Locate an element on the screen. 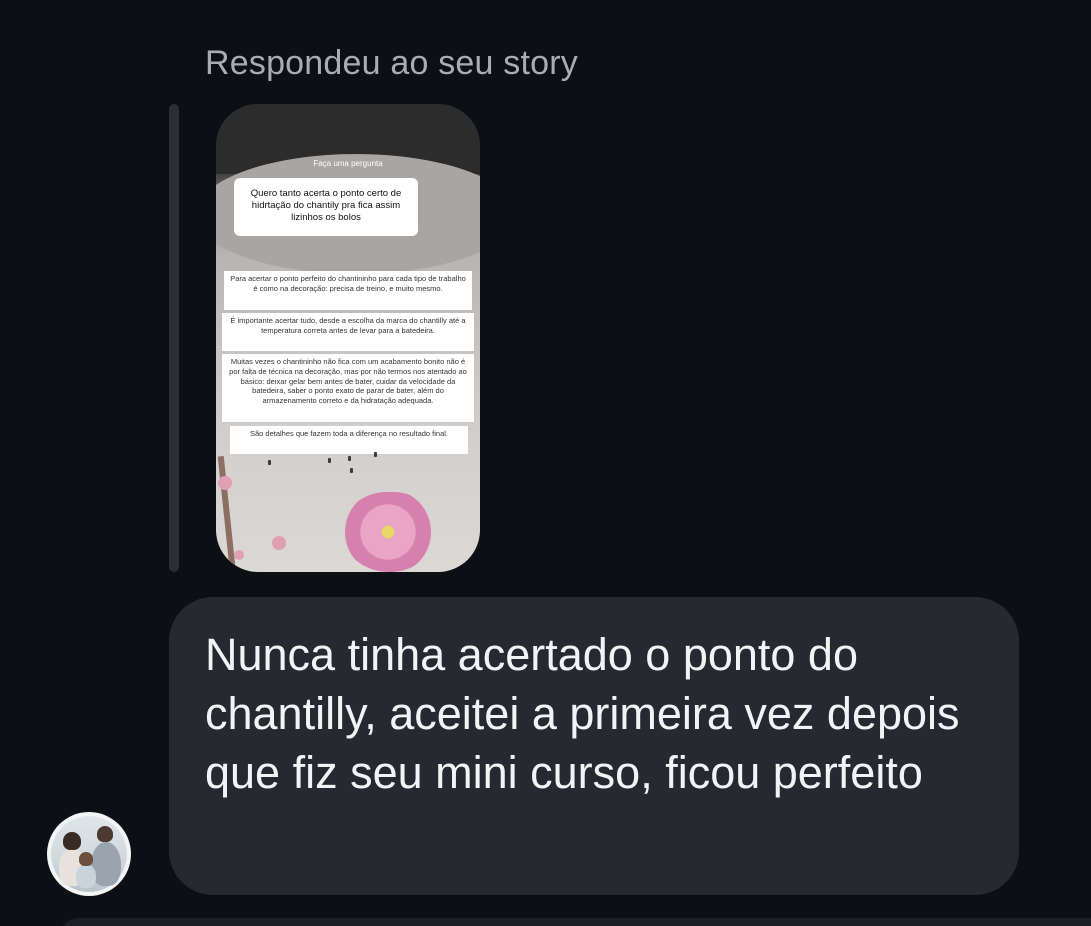 Image resolution: width=1091 pixels, height=926 pixels. quote-bar is located at coordinates (174, 338).